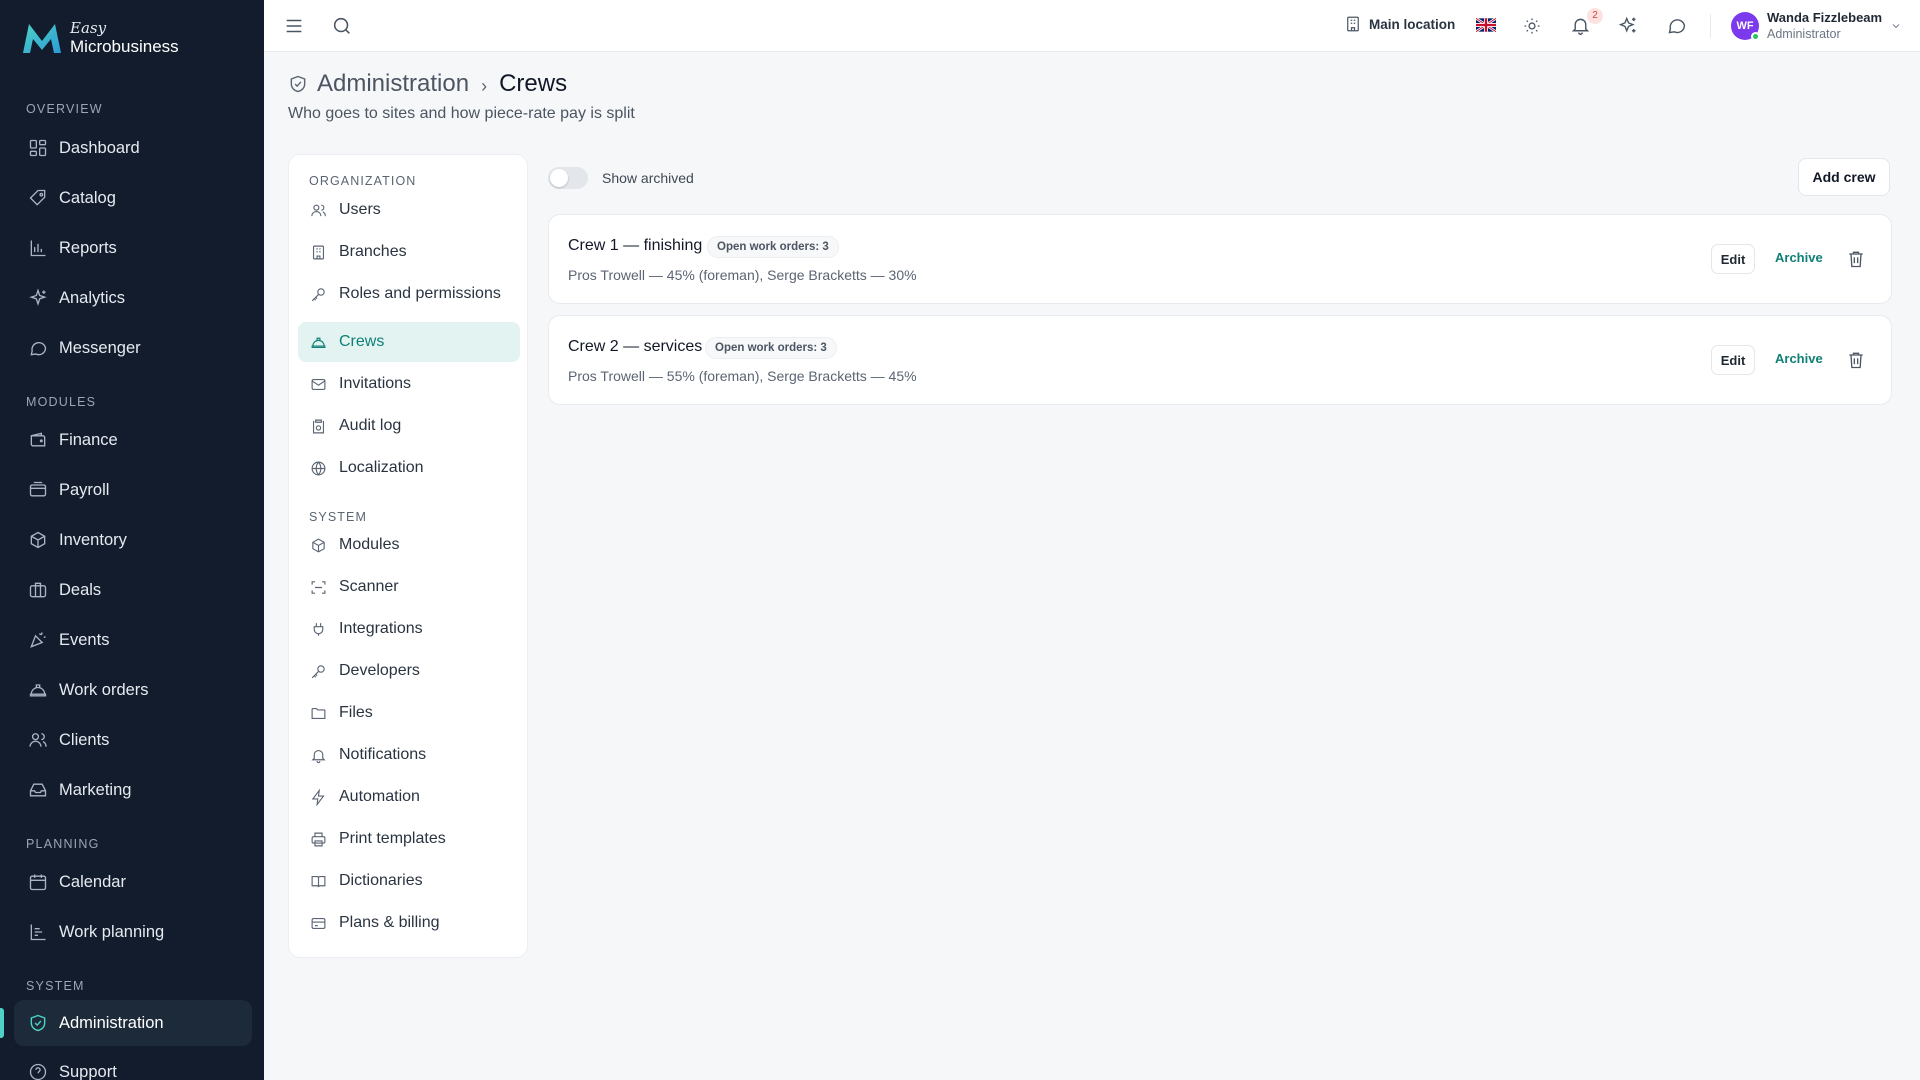 The image size is (1920, 1080). Describe the element at coordinates (318, 426) in the screenshot. I see `audit-log-icon` at that location.